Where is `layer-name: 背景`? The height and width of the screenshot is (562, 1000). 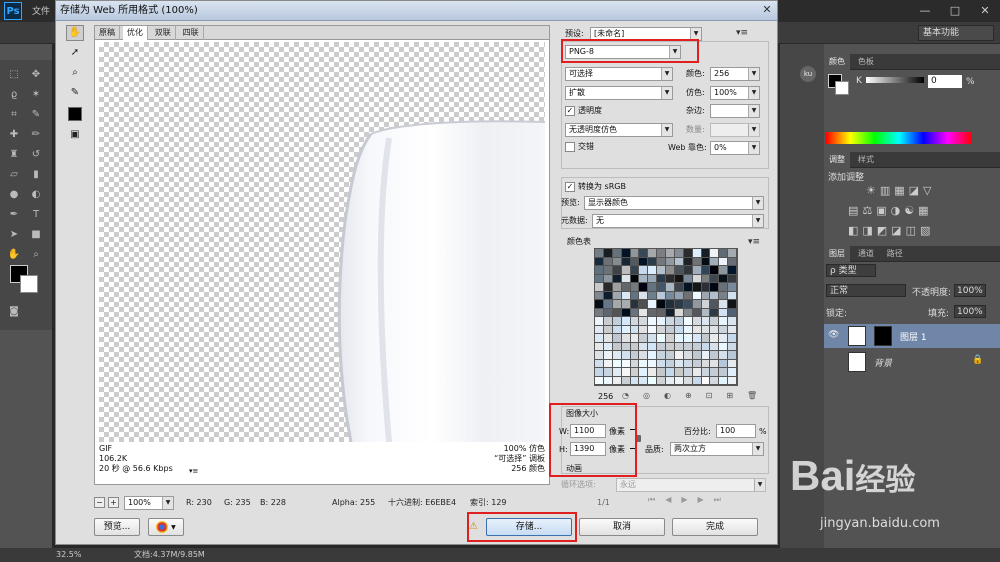
layer-name: 背景 is located at coordinates (883, 362).